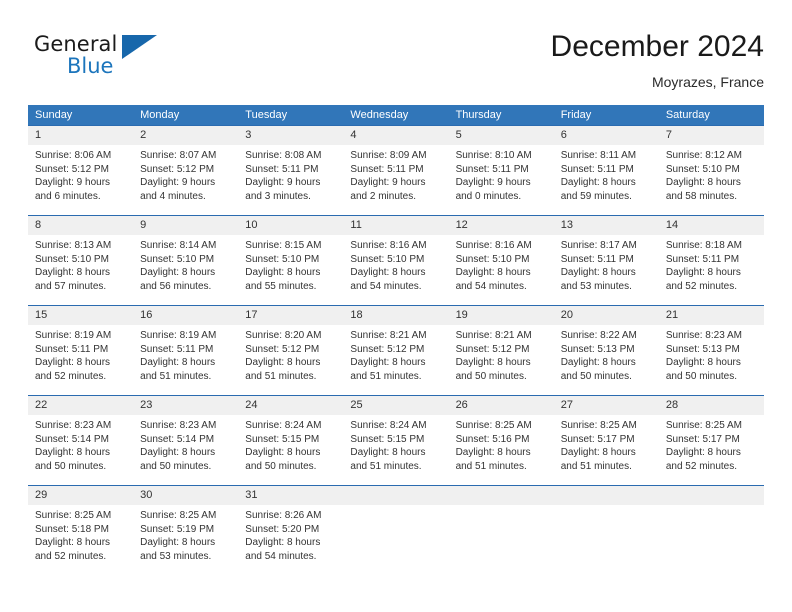  Describe the element at coordinates (461, 315) in the screenshot. I see `day-number: 19` at that location.